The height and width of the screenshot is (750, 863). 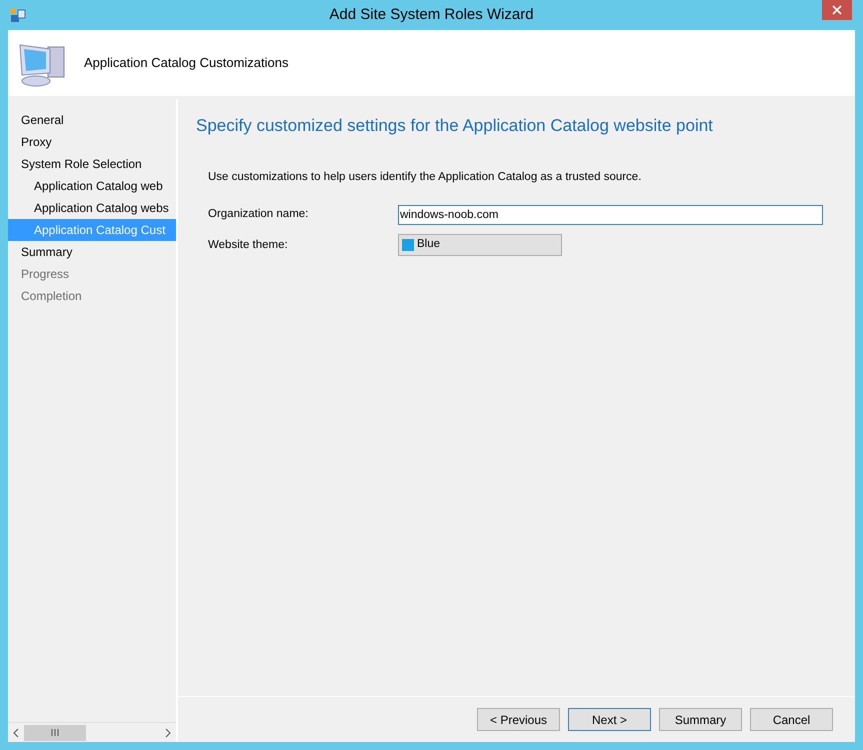 What do you see at coordinates (480, 245) in the screenshot?
I see `theme-dropdown: Blue` at bounding box center [480, 245].